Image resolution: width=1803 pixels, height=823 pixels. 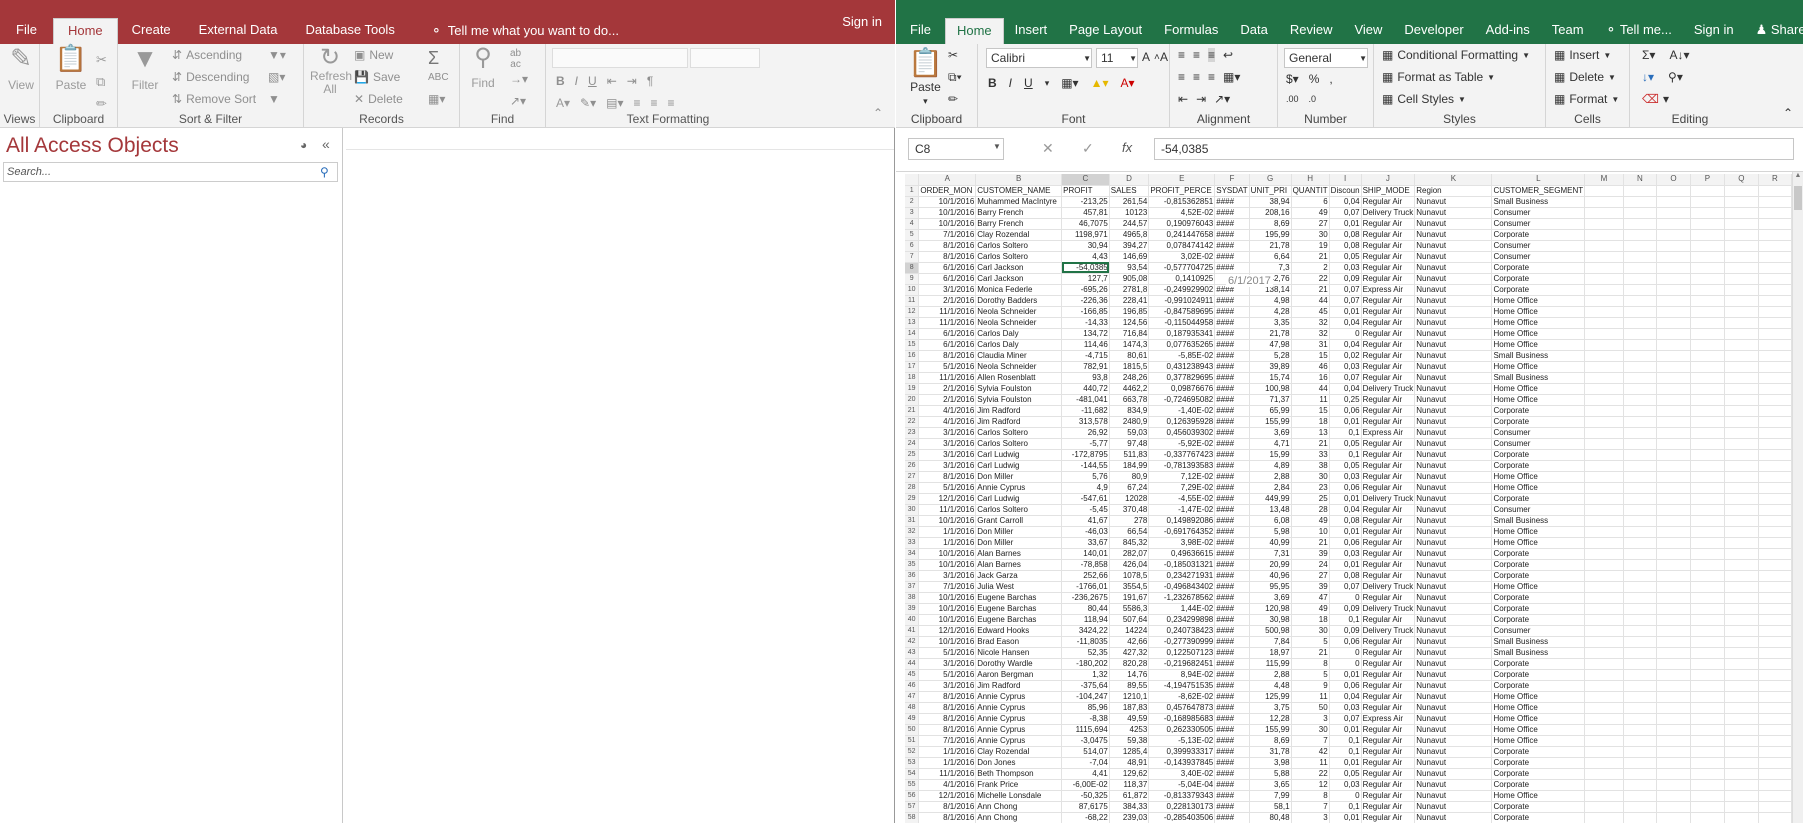 What do you see at coordinates (1182, 477) in the screenshot?
I see `cell: 7,12E-02` at bounding box center [1182, 477].